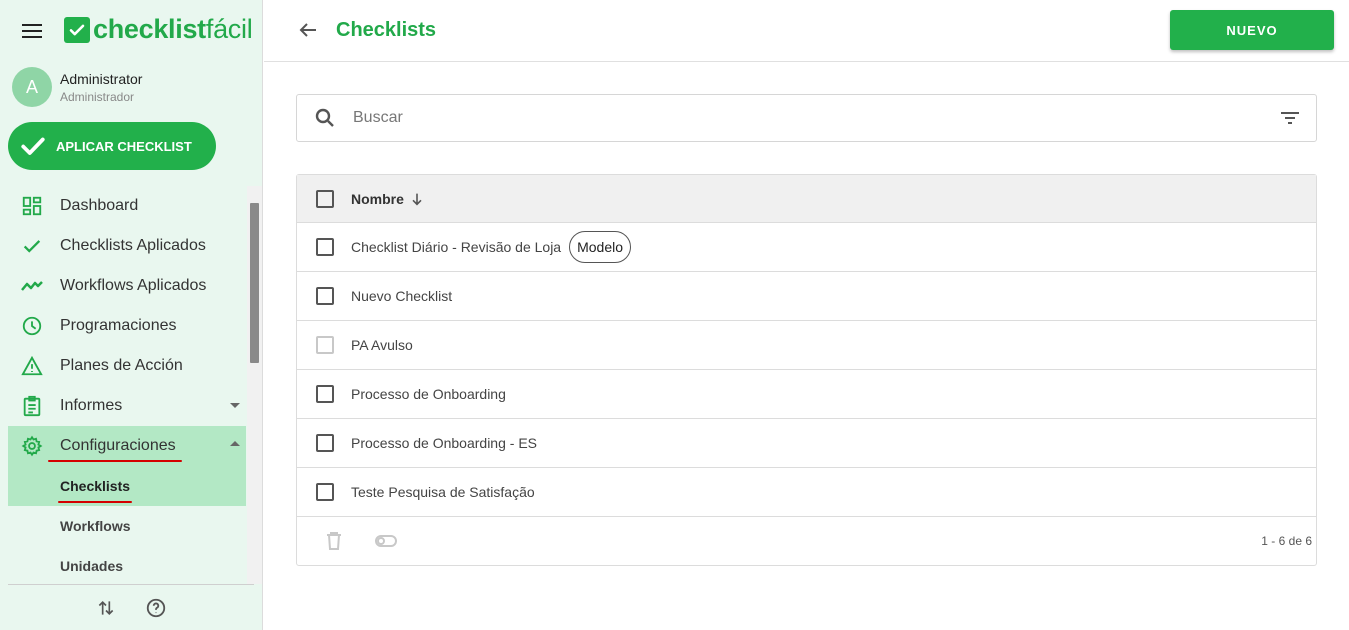 The width and height of the screenshot is (1349, 630). I want to click on table-row: Nuevo Checklist, so click(806, 296).